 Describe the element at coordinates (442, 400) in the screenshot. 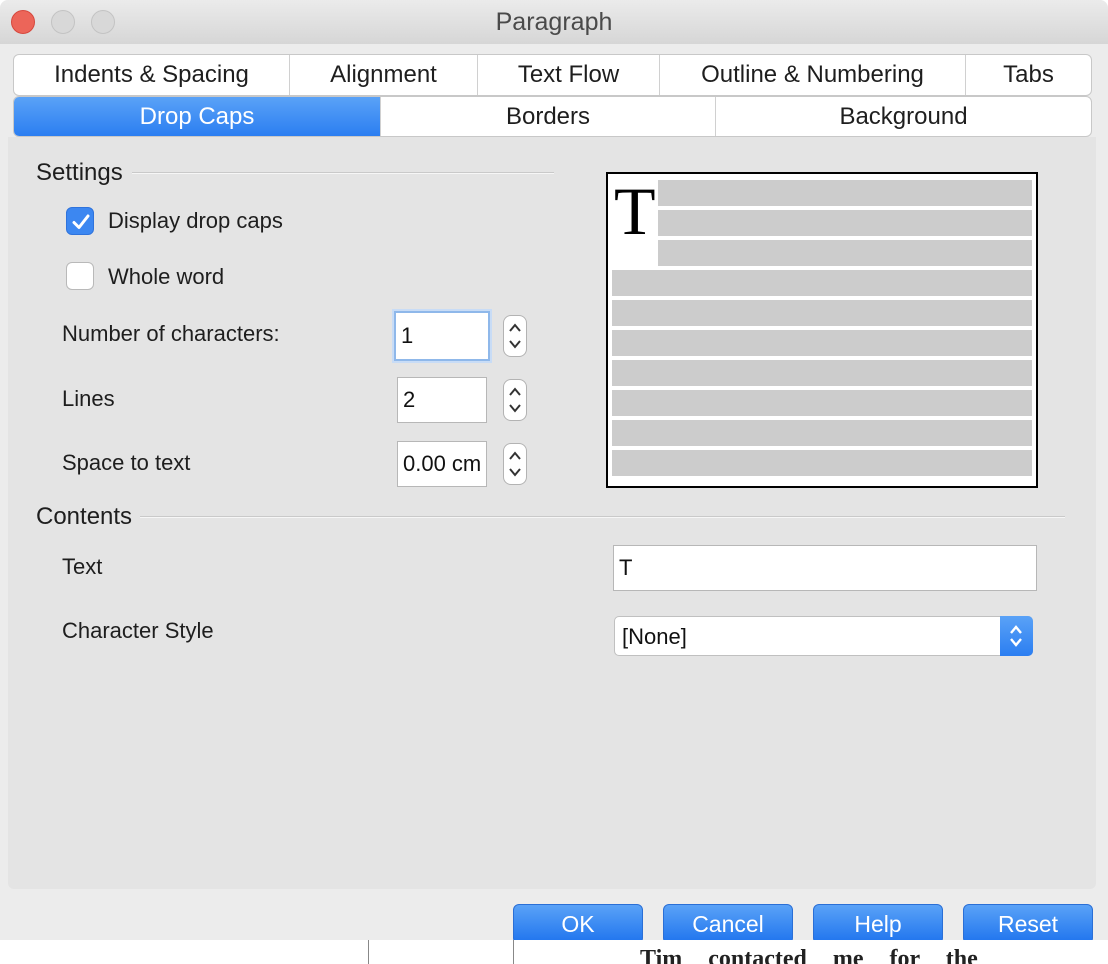

I see `lines-input: 2` at that location.